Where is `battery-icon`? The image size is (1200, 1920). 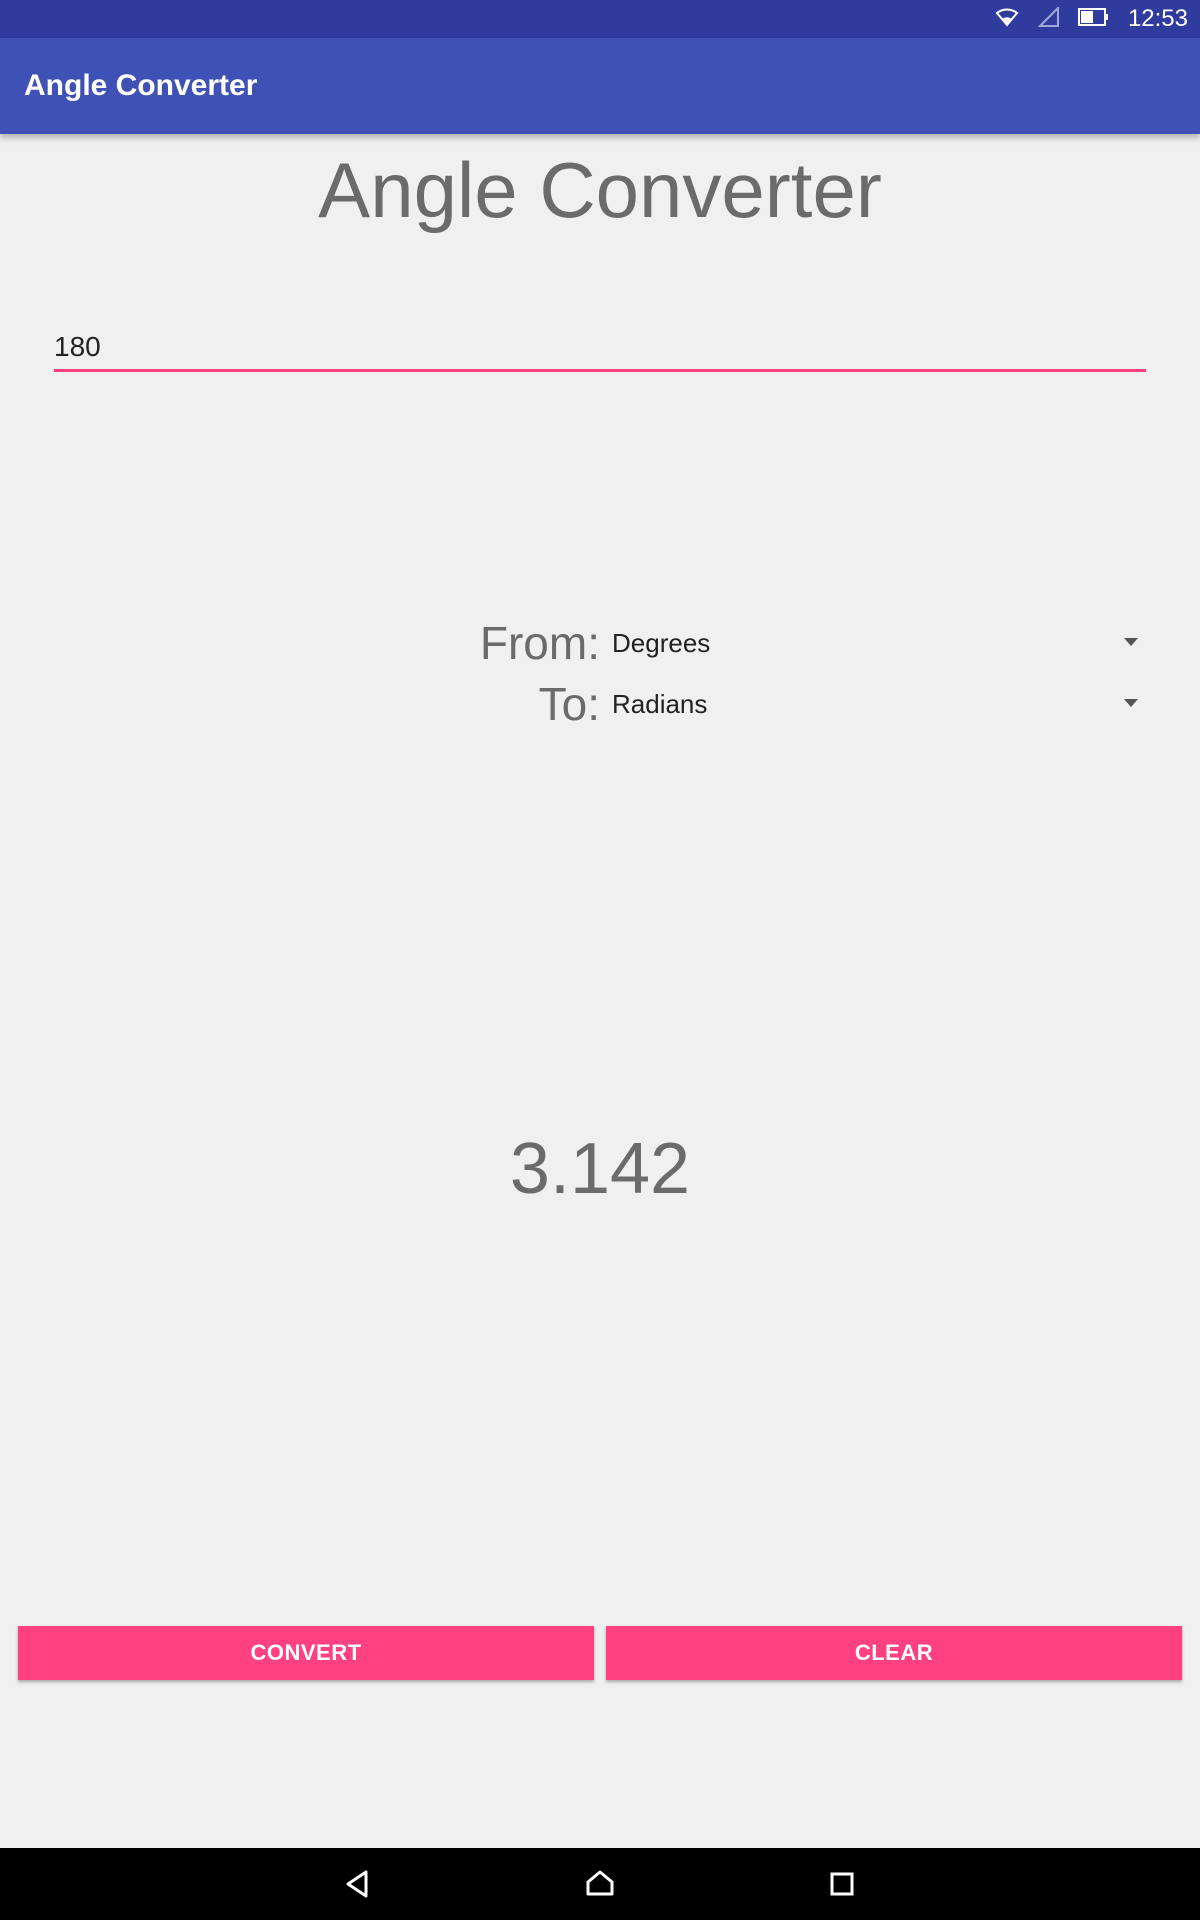 battery-icon is located at coordinates (1093, 19).